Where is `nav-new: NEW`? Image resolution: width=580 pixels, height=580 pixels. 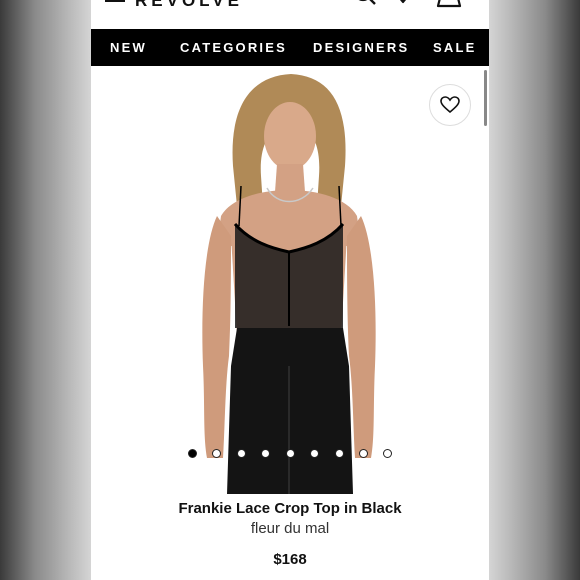
nav-new: NEW is located at coordinates (128, 47).